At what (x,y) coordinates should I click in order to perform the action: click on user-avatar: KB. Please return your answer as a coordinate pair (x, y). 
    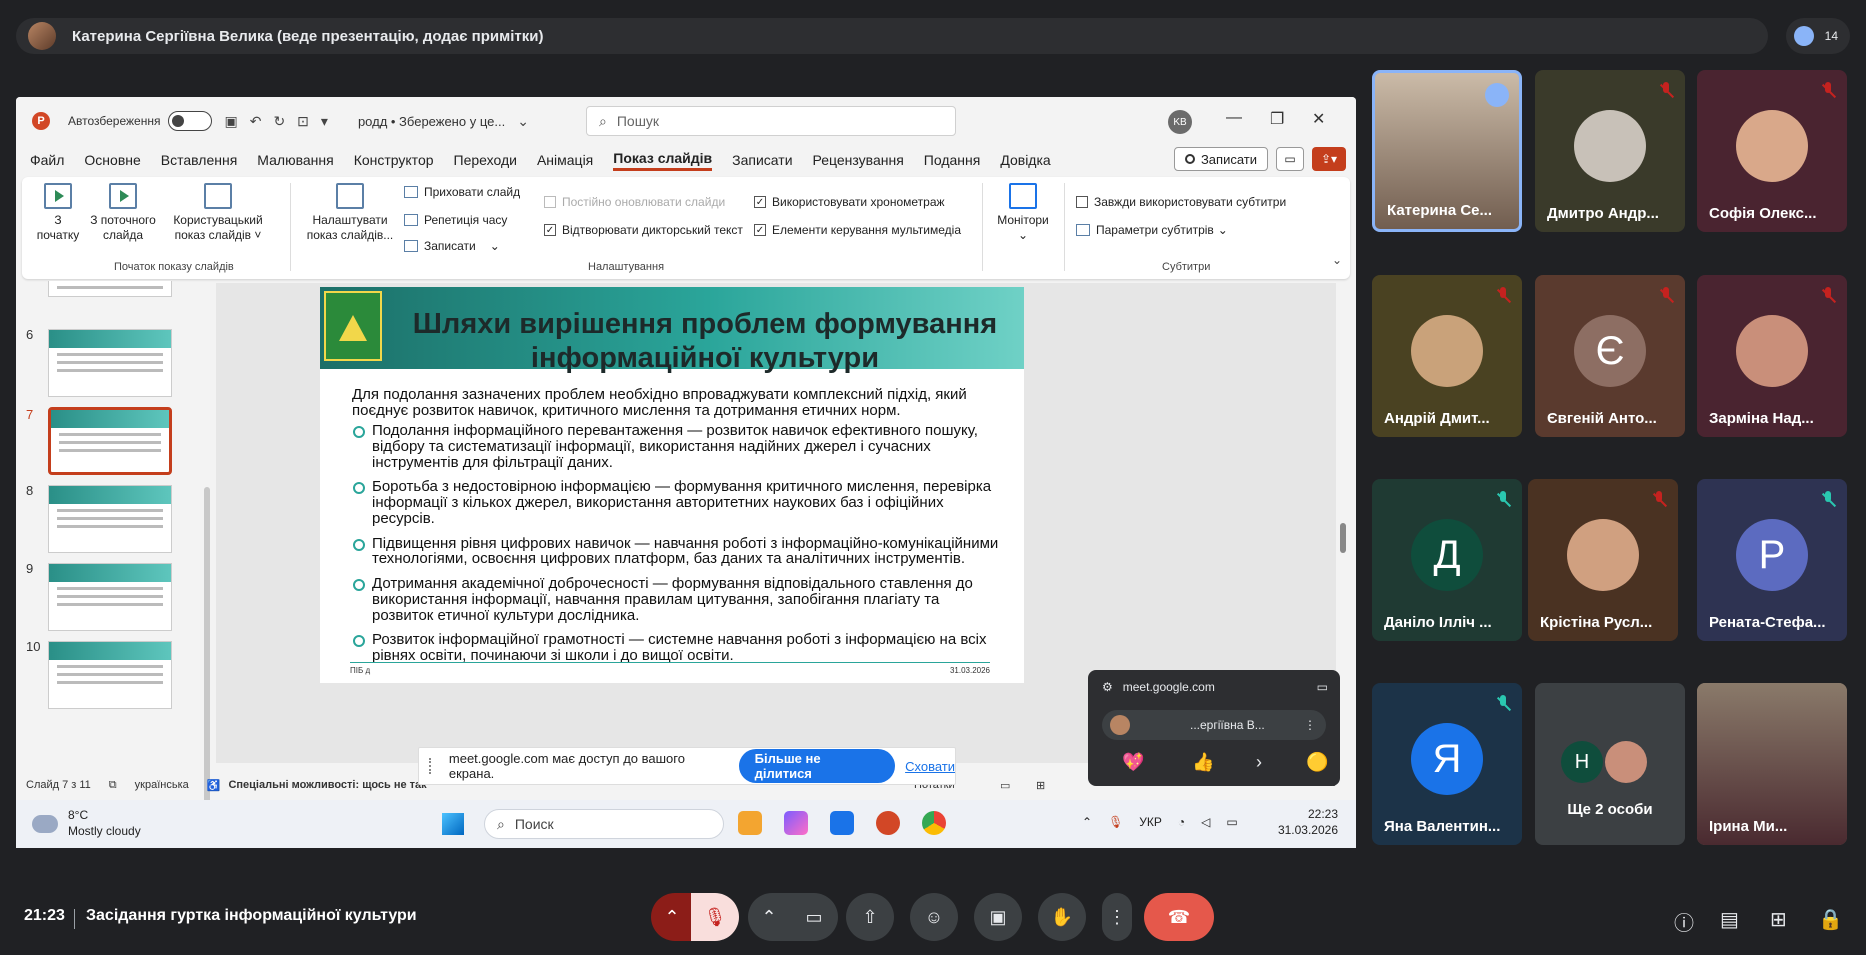
    Looking at the image, I should click on (1180, 122).